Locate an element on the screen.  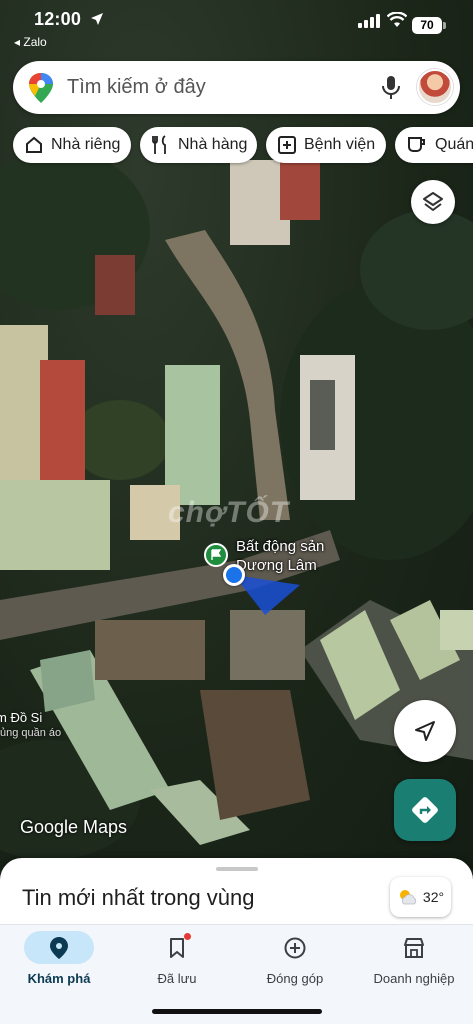
chip-restaurants: Nhà hàng is located at coordinates (198, 145).